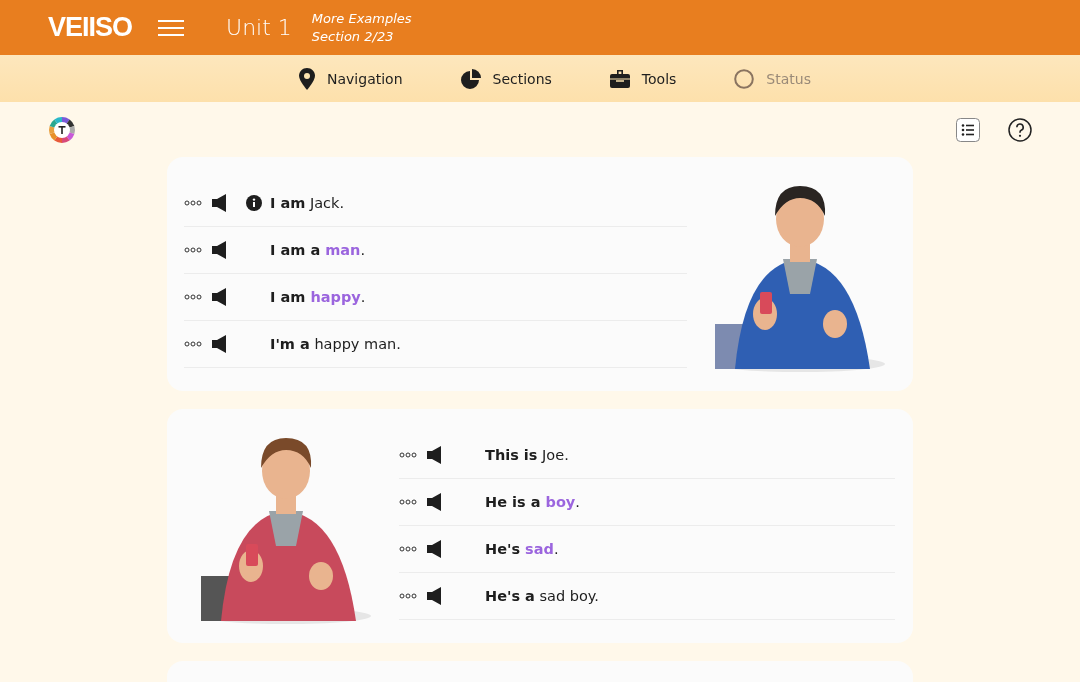 The width and height of the screenshot is (1080, 682). I want to click on section-counter: Section 2/23, so click(353, 36).